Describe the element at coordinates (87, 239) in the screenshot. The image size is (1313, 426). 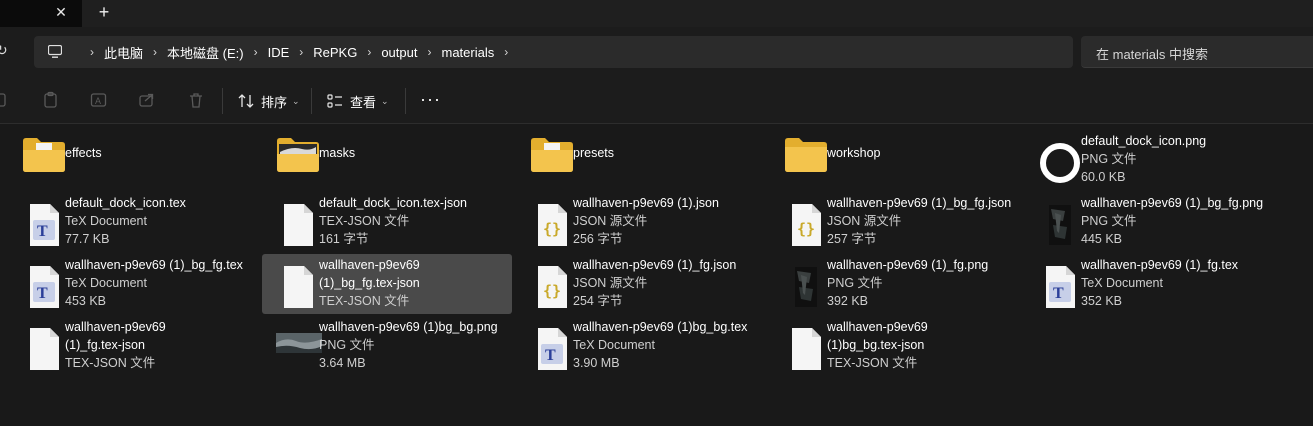
I see `file-size: 77.7 KB` at that location.